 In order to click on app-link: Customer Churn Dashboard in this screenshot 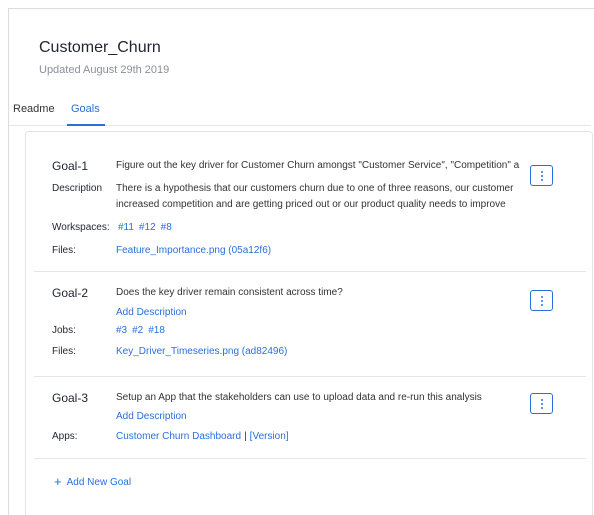, I will do `click(178, 436)`.